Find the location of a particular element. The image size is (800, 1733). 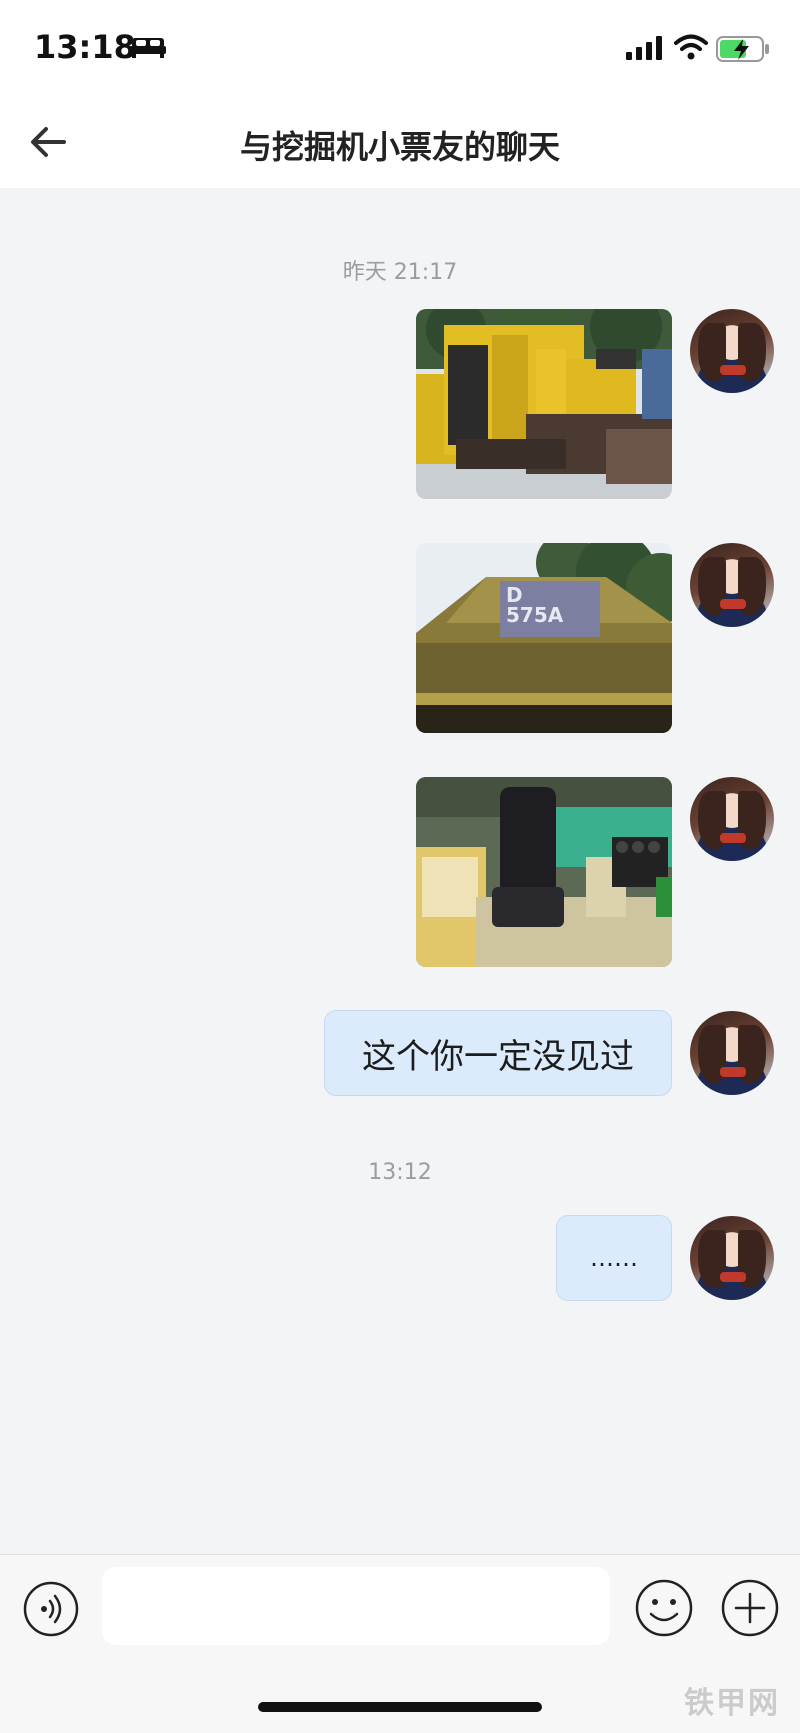

plus-icon is located at coordinates (750, 1608).